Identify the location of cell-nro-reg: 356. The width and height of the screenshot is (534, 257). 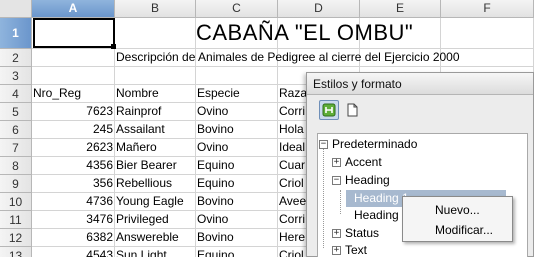
(73, 184).